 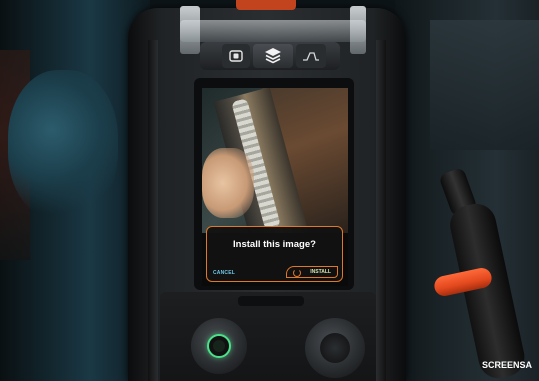 I want to click on layers-button, so click(x=273, y=56).